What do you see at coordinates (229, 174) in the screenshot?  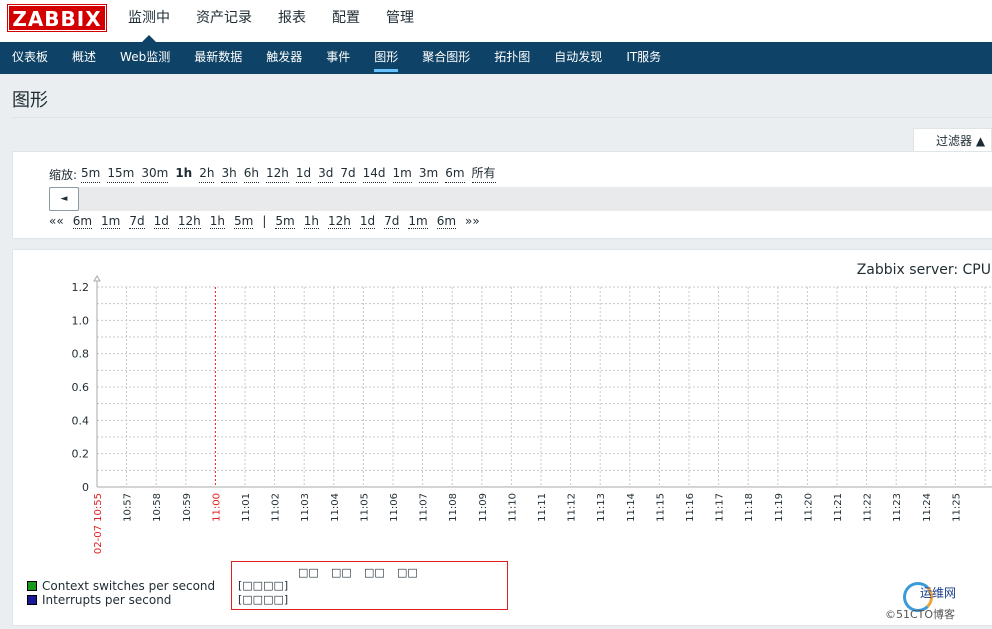 I see `zoom-option: 3h` at bounding box center [229, 174].